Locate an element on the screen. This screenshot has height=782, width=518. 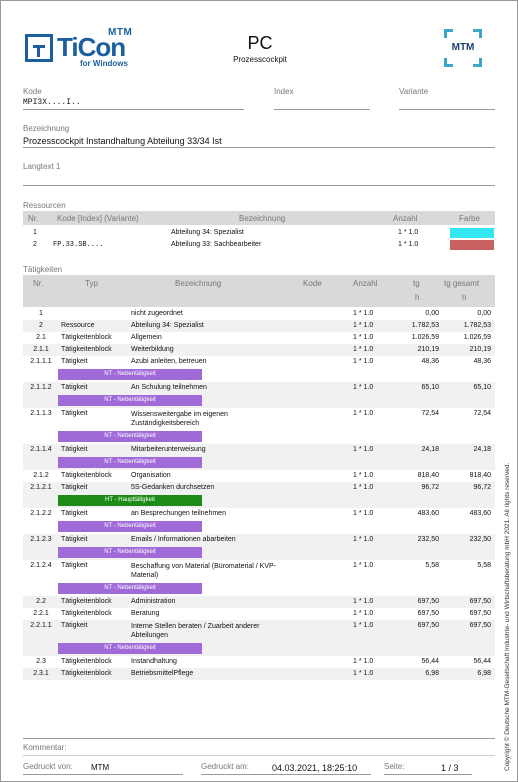
taetigkeiten-title: Tätigkeiten is located at coordinates (43, 269).